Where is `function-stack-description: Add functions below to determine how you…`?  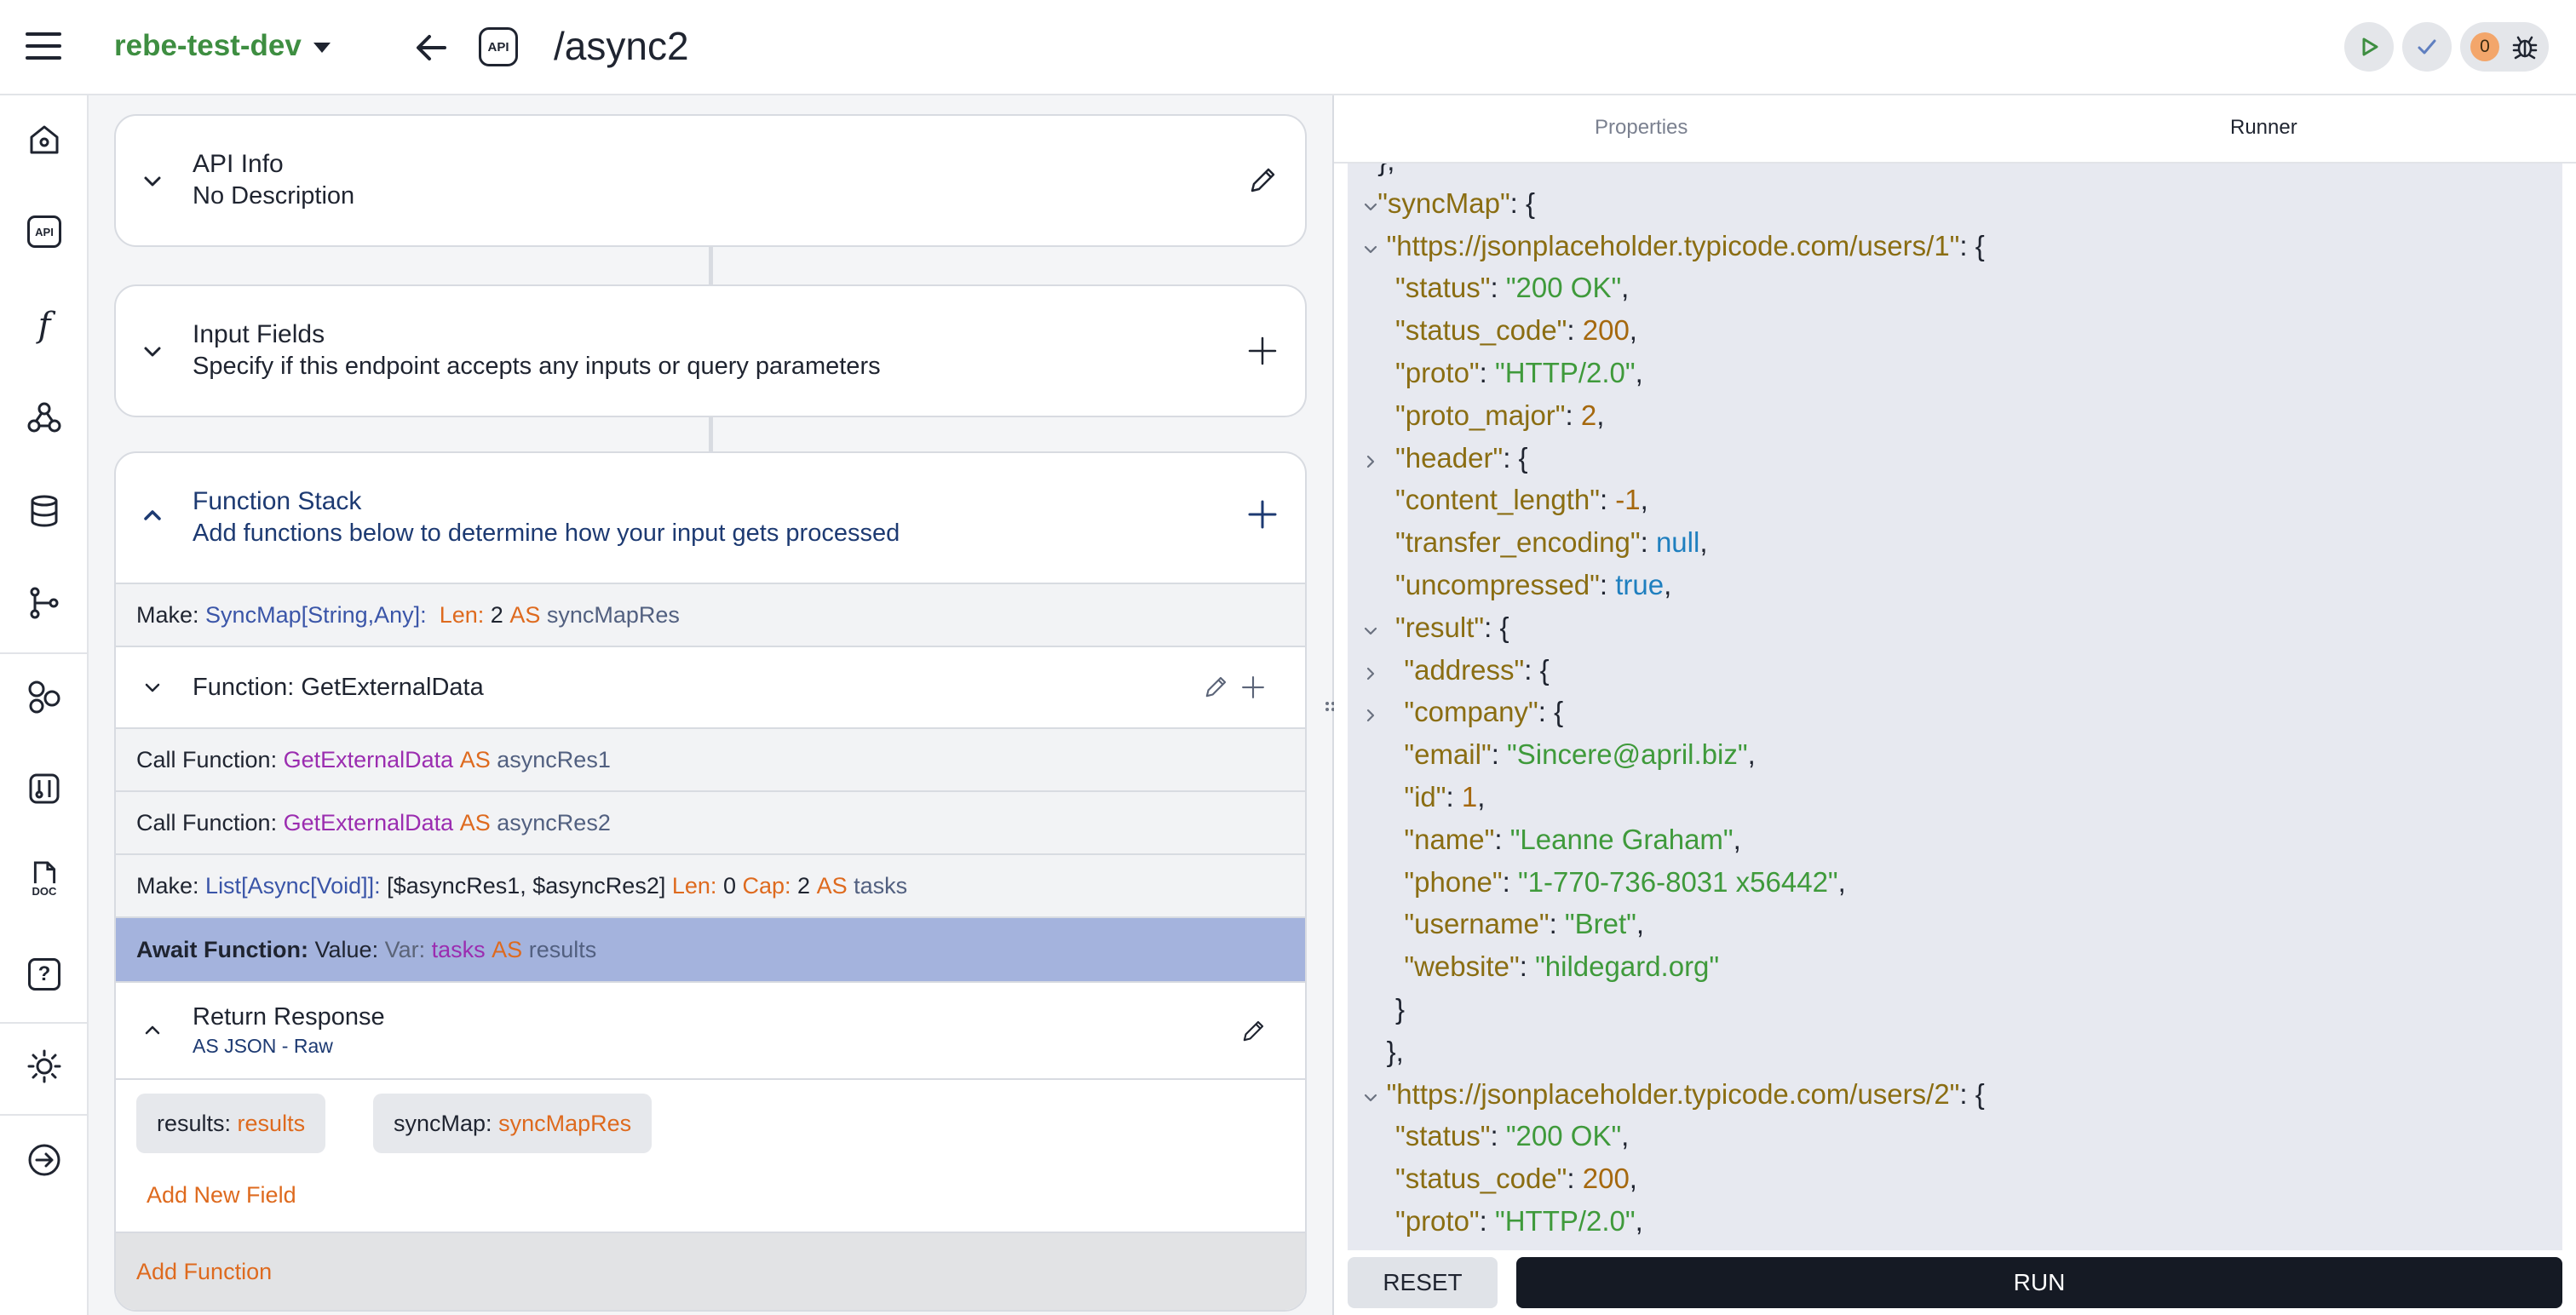 function-stack-description: Add functions below to determine how you… is located at coordinates (546, 533).